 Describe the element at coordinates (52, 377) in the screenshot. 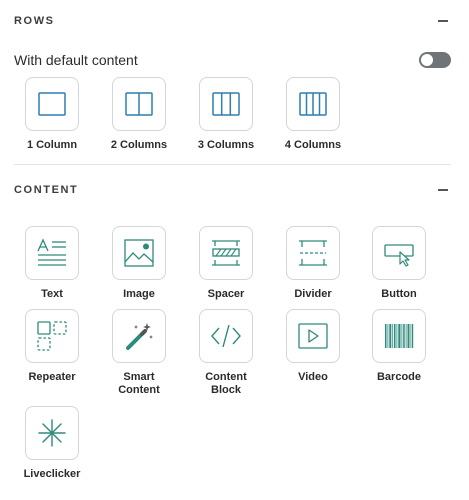

I see `tile-label: Repeater` at that location.